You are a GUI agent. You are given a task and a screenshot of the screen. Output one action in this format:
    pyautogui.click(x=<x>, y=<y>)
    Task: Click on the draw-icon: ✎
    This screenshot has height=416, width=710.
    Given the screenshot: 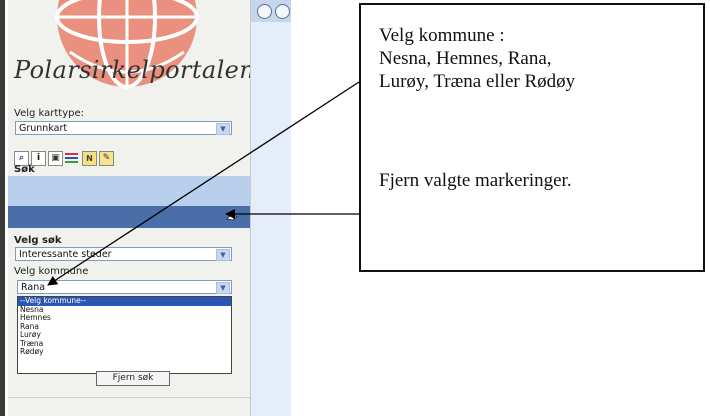 What is the action you would take?
    pyautogui.click(x=106, y=158)
    